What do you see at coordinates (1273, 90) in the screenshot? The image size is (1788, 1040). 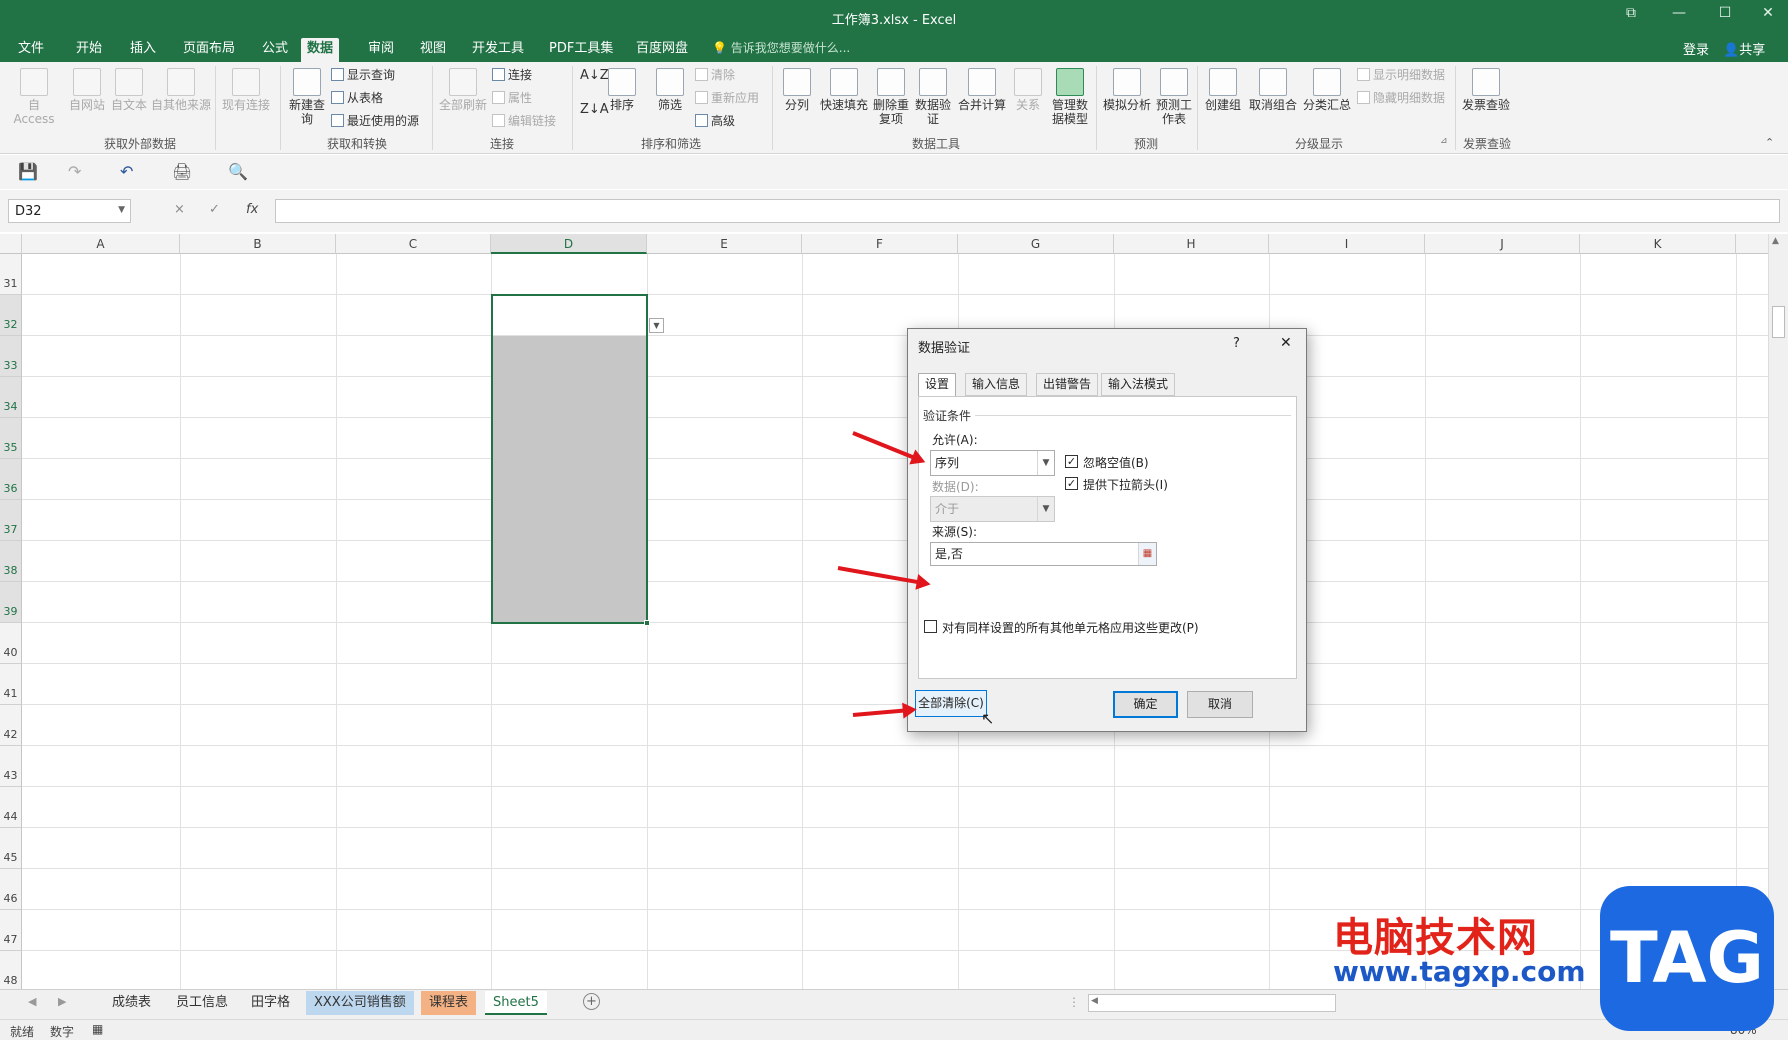 I see `ungroup-button: 取消组合` at bounding box center [1273, 90].